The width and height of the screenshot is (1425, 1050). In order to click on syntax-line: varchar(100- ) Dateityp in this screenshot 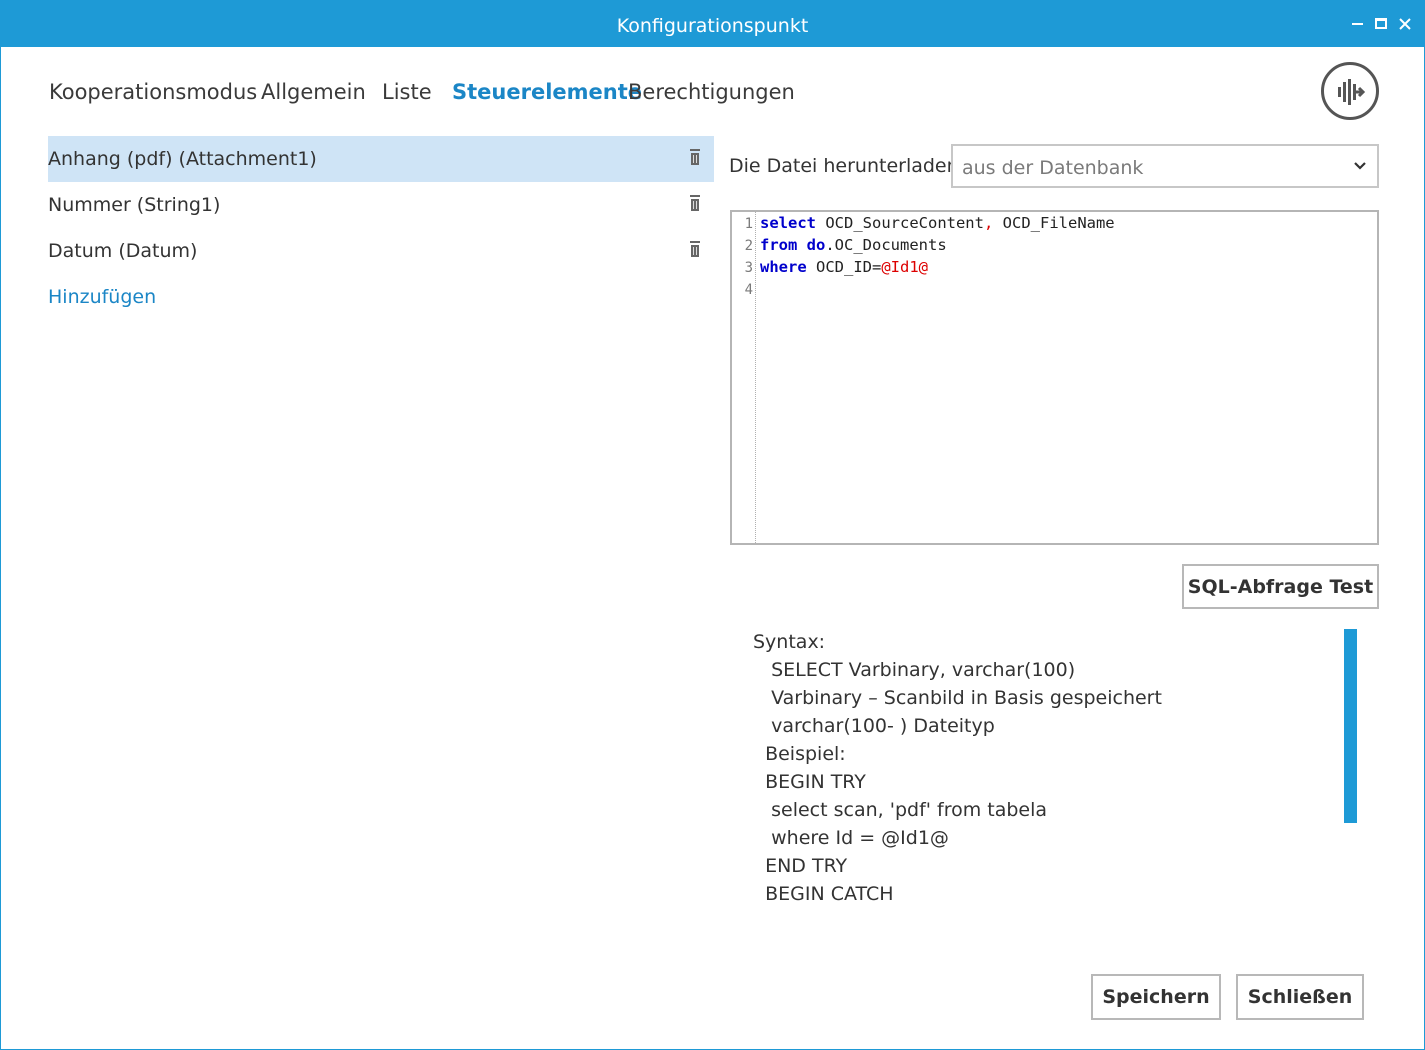, I will do `click(874, 726)`.